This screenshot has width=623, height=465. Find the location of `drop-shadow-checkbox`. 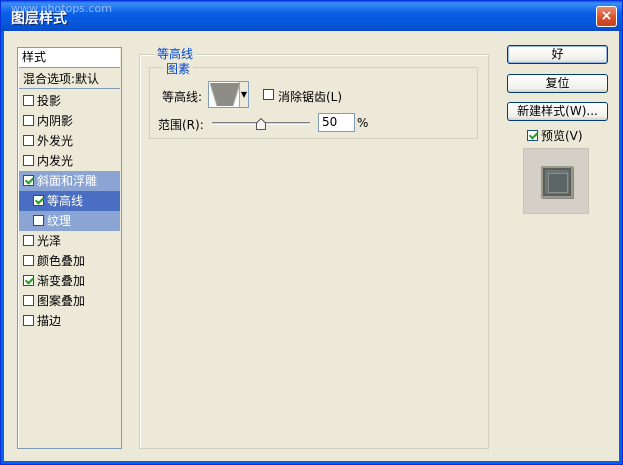

drop-shadow-checkbox is located at coordinates (28, 100).